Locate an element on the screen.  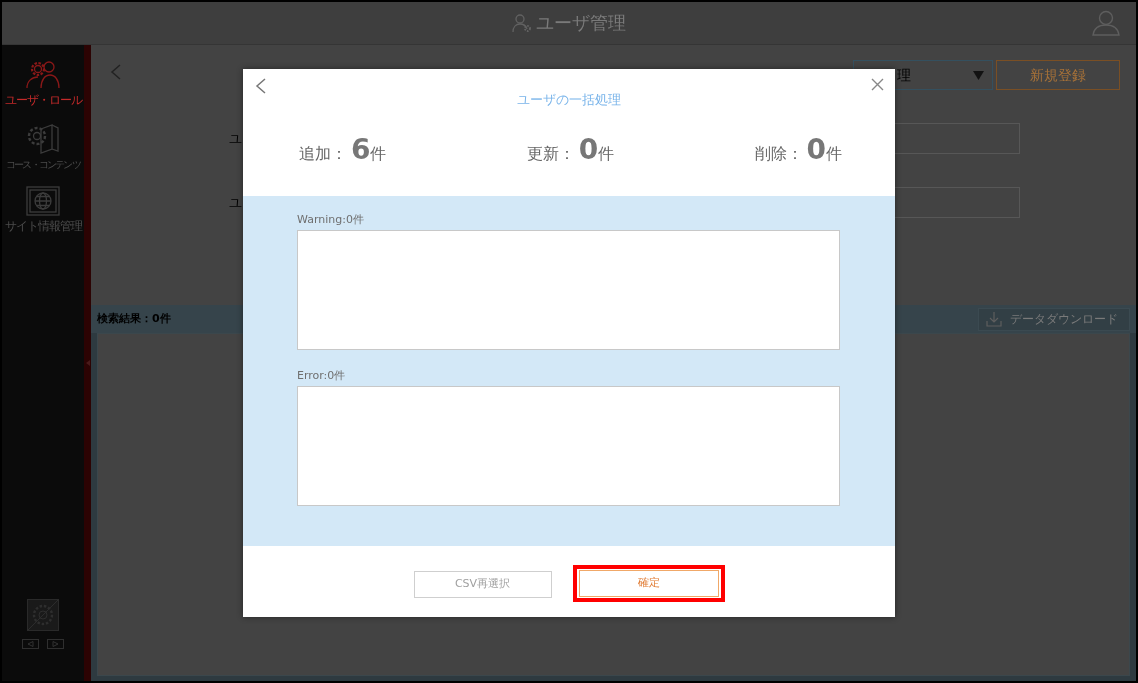
stat-count: 6 is located at coordinates (361, 150).